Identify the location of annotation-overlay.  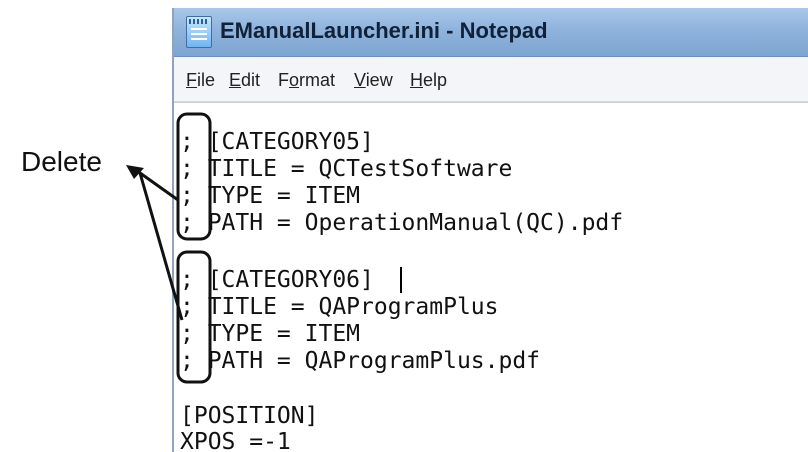
(169, 248).